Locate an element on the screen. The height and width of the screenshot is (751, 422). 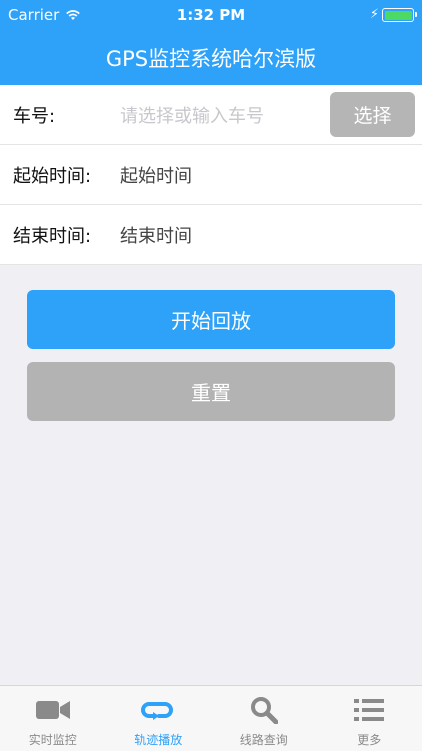
battery-icon is located at coordinates (398, 15).